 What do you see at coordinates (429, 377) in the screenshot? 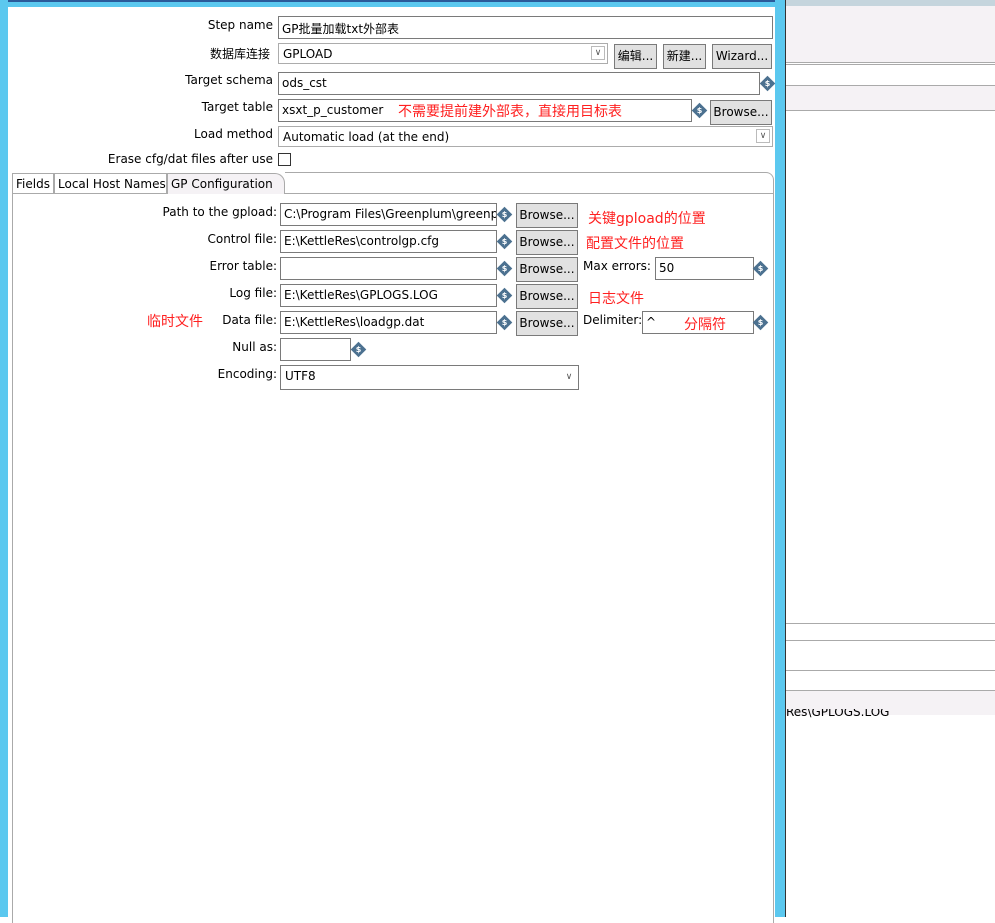
I see `encoding-select: UTF8 ∨` at bounding box center [429, 377].